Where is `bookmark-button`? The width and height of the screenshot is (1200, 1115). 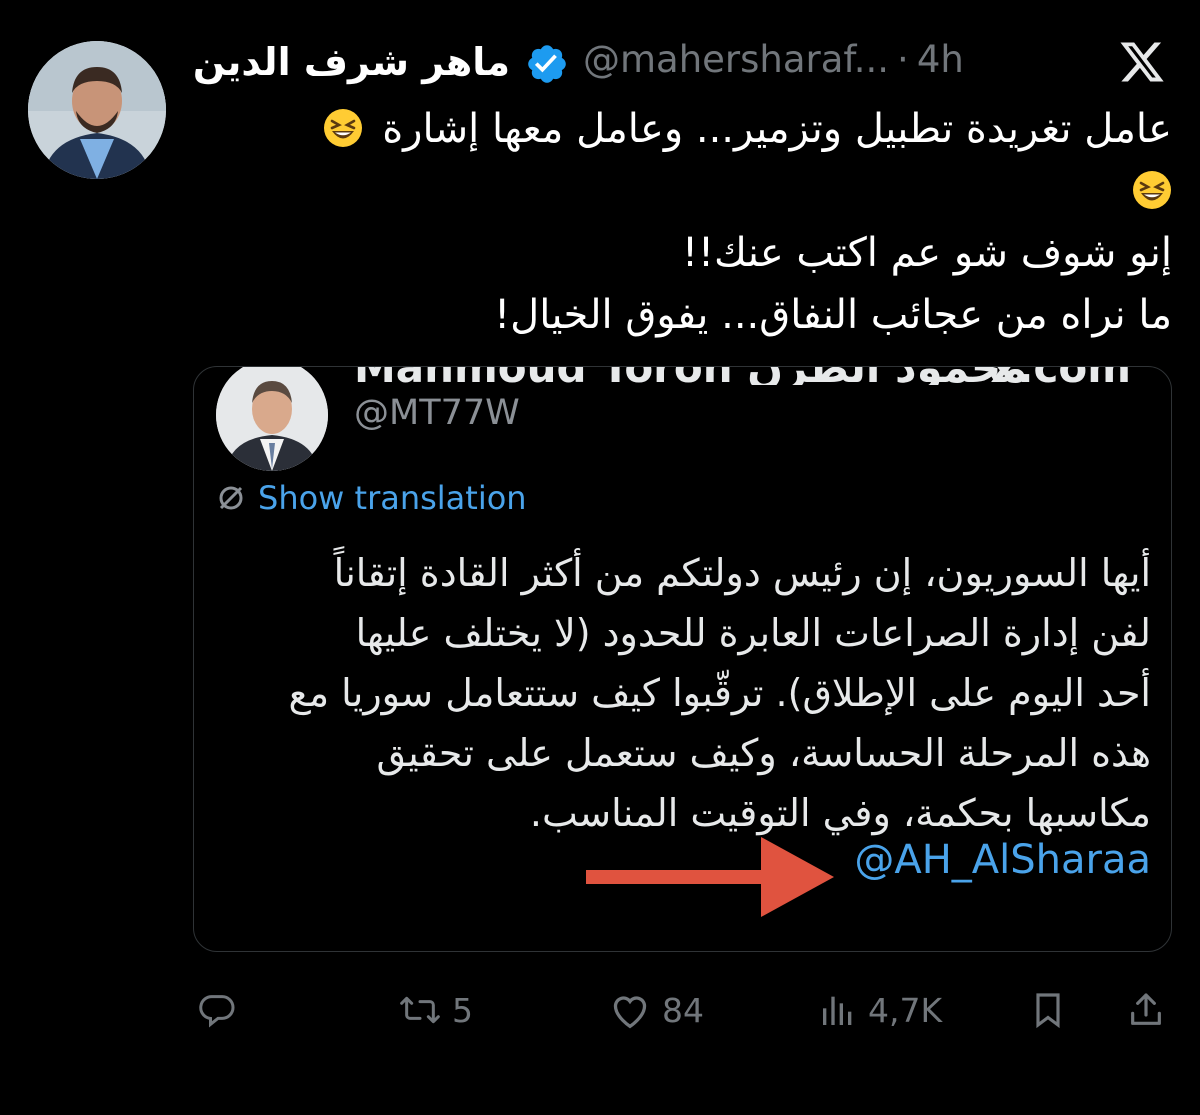
bookmark-button is located at coordinates (1048, 1010).